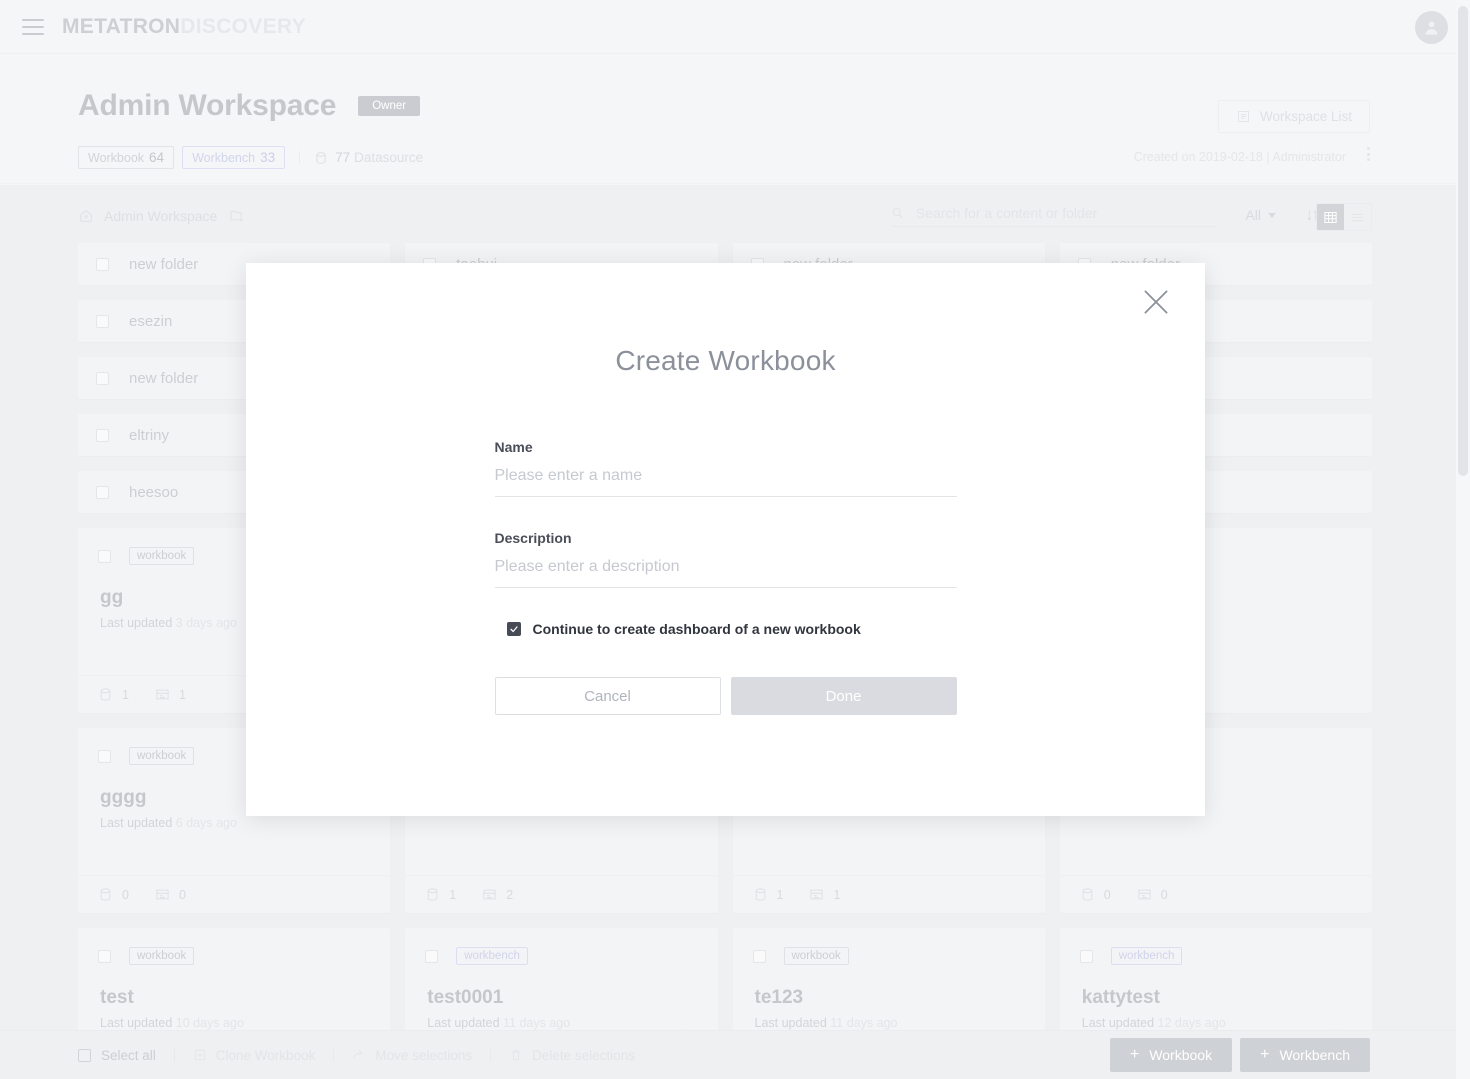 The height and width of the screenshot is (1079, 1470). I want to click on close-button, so click(1156, 302).